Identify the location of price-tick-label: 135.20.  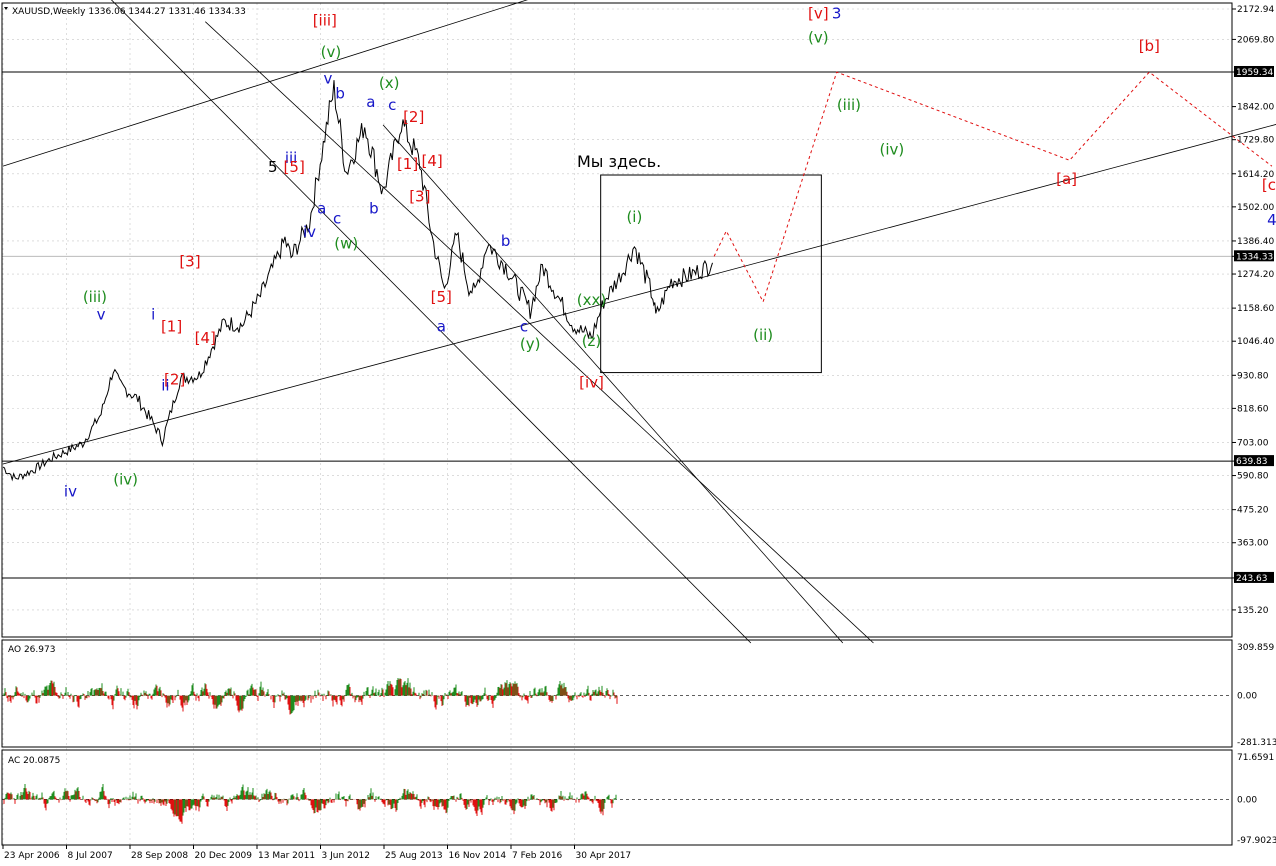
(1253, 611).